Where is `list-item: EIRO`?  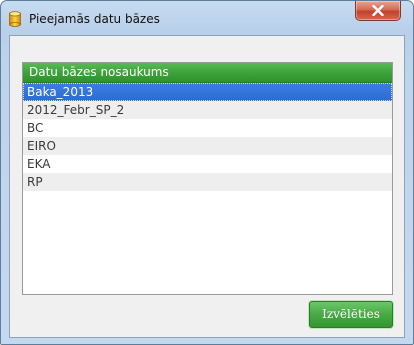
list-item: EIRO is located at coordinates (207, 146).